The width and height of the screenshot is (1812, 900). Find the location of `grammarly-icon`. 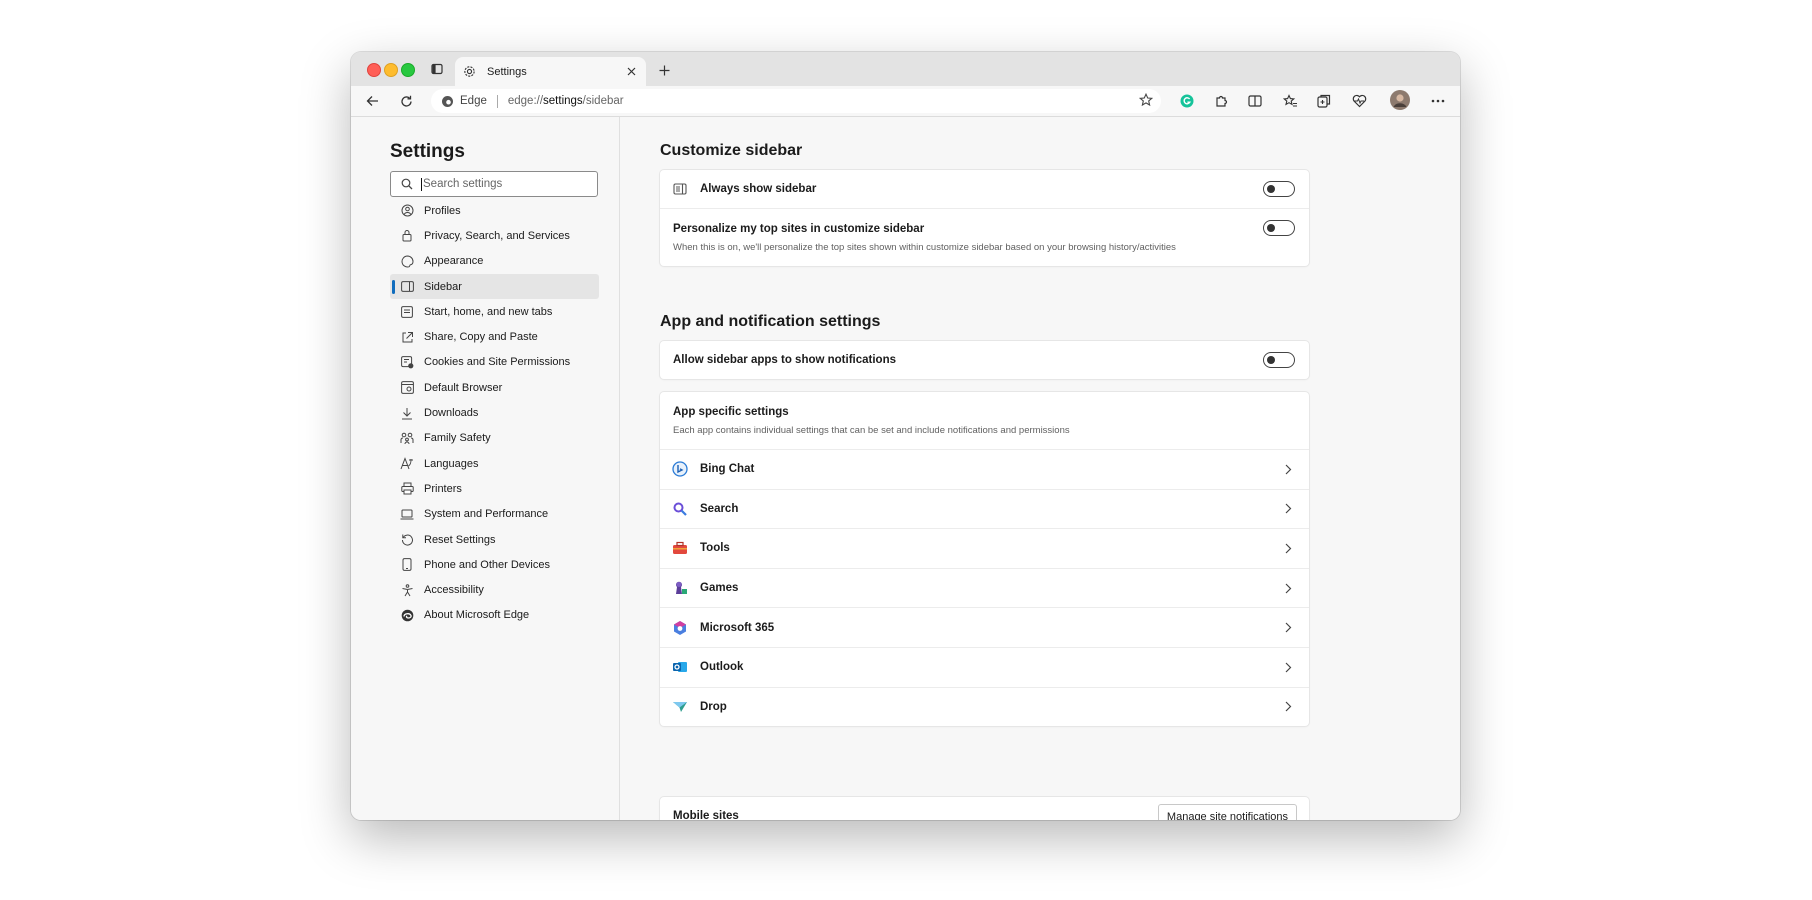

grammarly-icon is located at coordinates (1187, 101).